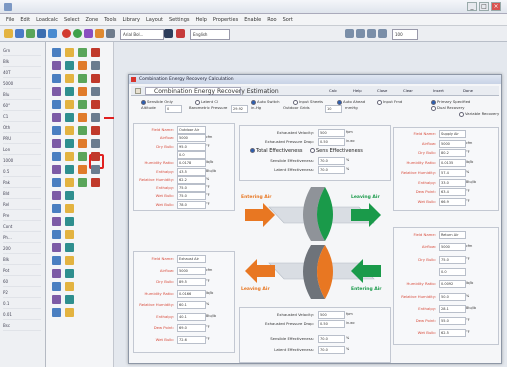 This screenshot has height=367, width=507. I want to click on menu-item: Properties, so click(225, 20).